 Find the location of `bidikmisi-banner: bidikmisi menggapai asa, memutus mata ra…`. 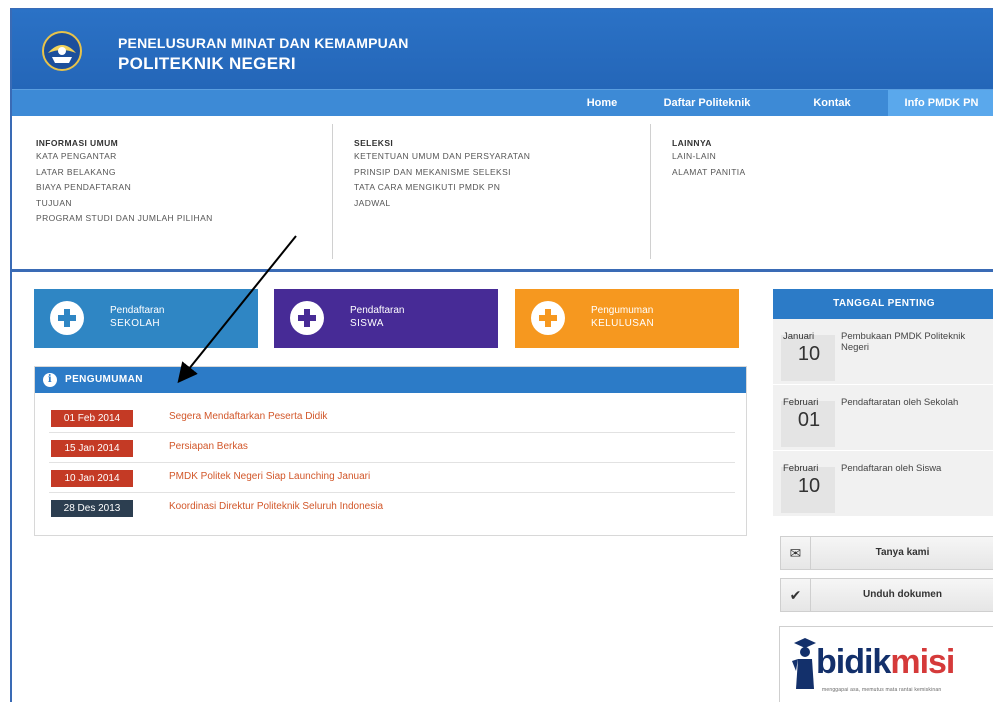

bidikmisi-banner: bidikmisi menggapai asa, memutus mata ra… is located at coordinates (886, 664).